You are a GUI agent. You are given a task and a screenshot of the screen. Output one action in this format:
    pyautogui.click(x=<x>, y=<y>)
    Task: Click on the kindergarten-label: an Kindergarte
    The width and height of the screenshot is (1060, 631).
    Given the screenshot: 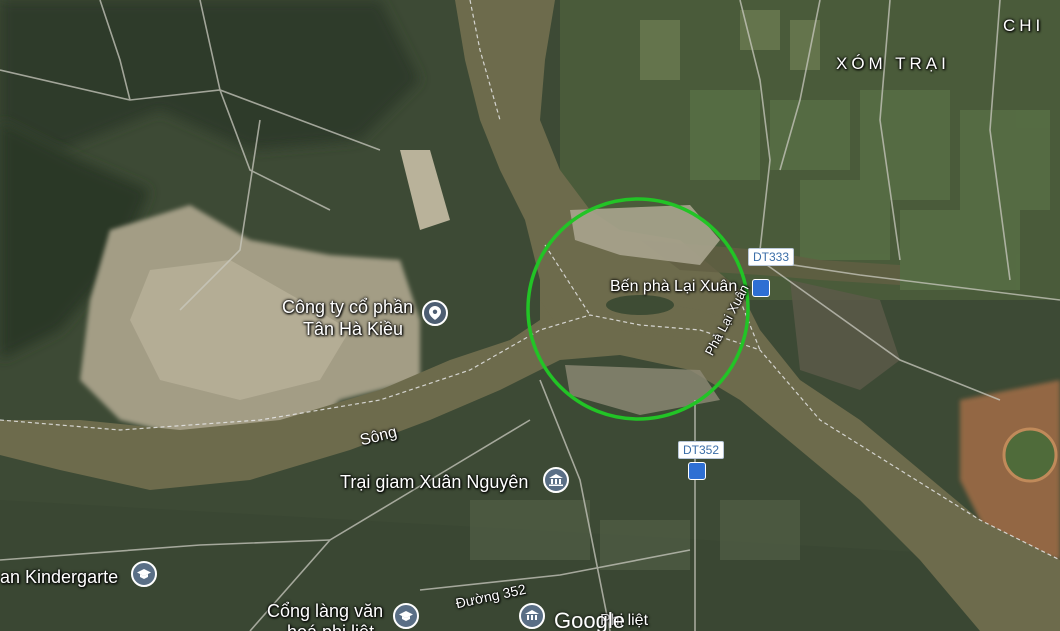 What is the action you would take?
    pyautogui.click(x=59, y=577)
    